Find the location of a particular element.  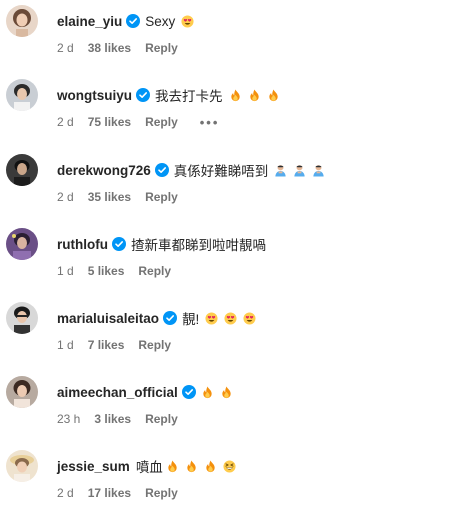

comment: derekwong726 真係好難睇唔到 2 d 35 likes Reply is located at coordinates (226, 184).